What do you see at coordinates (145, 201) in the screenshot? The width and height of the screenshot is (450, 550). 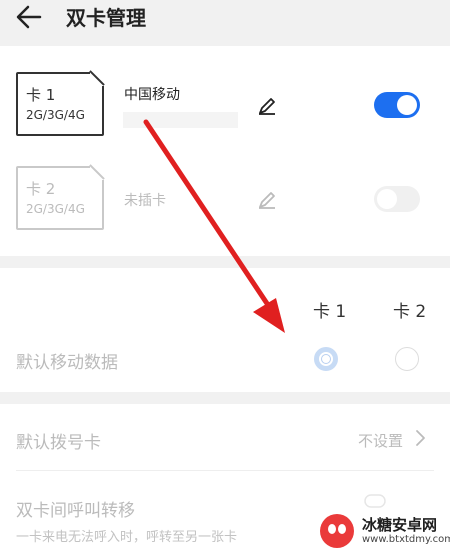 I see `sim-2-carrier: 未插卡` at bounding box center [145, 201].